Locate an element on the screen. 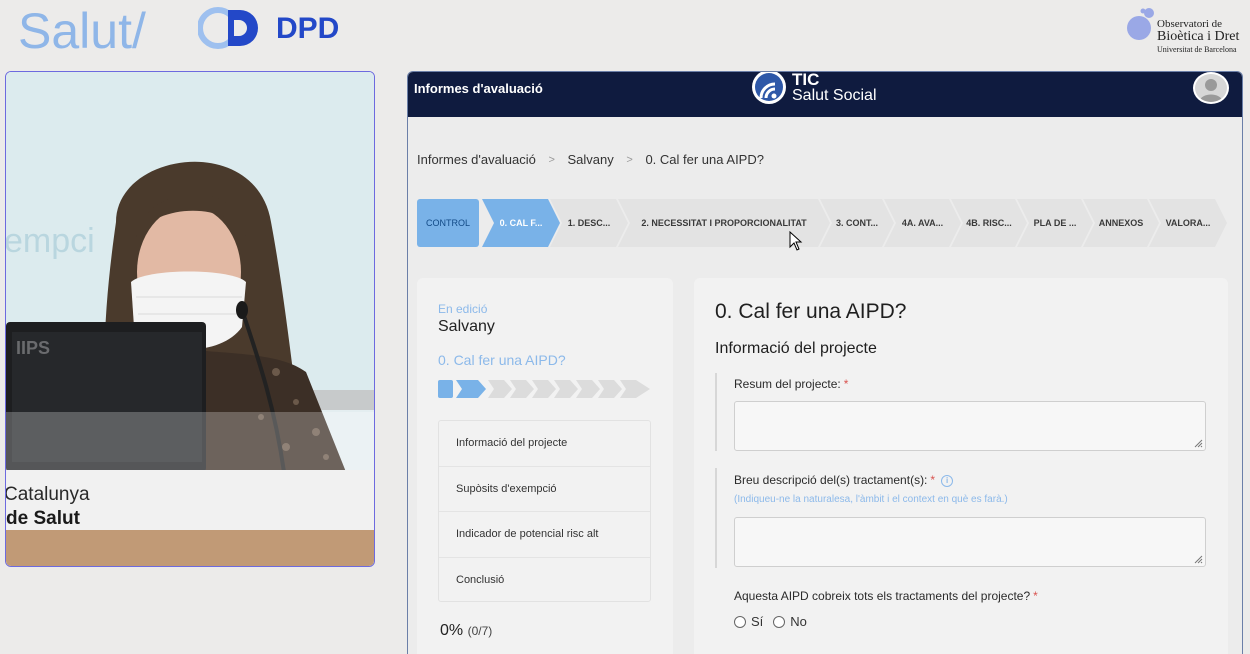 This screenshot has width=1250, height=654. podium-sign-line1: Catalunya is located at coordinates (47, 494).